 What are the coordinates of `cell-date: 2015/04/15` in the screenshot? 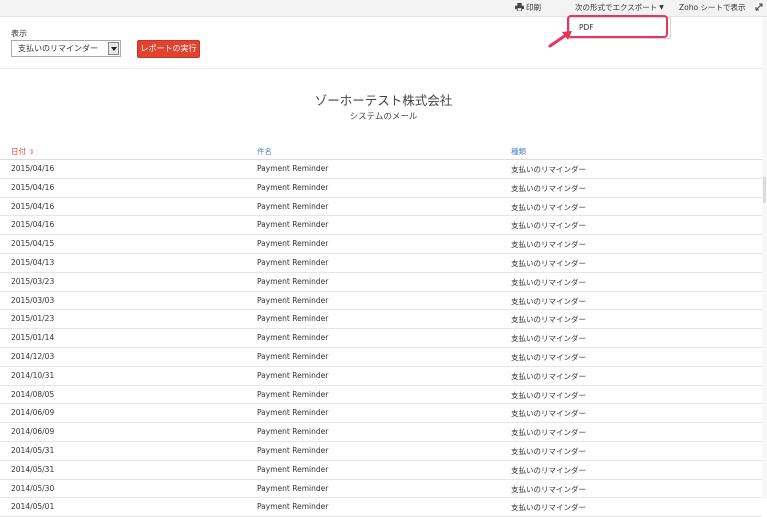 It's located at (33, 244).